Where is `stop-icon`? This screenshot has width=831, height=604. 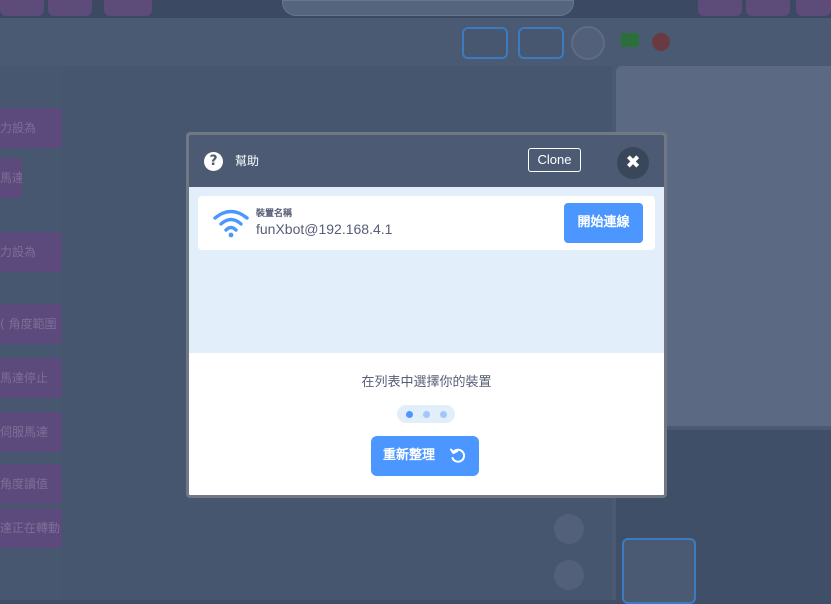
stop-icon is located at coordinates (661, 42).